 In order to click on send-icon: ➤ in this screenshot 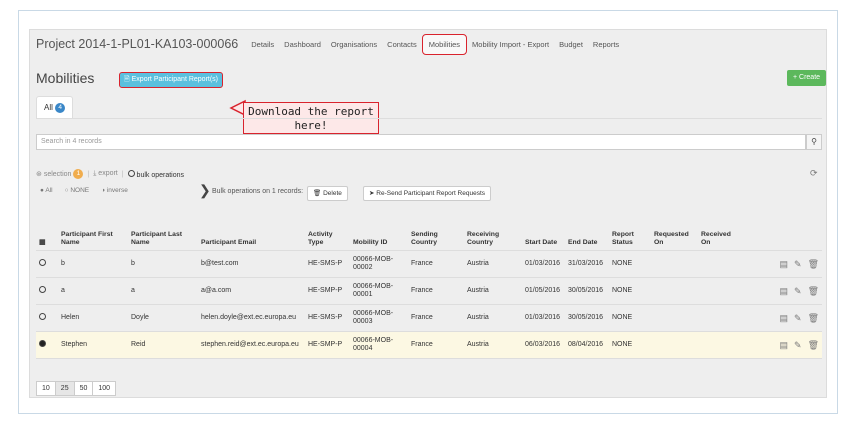, I will do `click(372, 193)`.